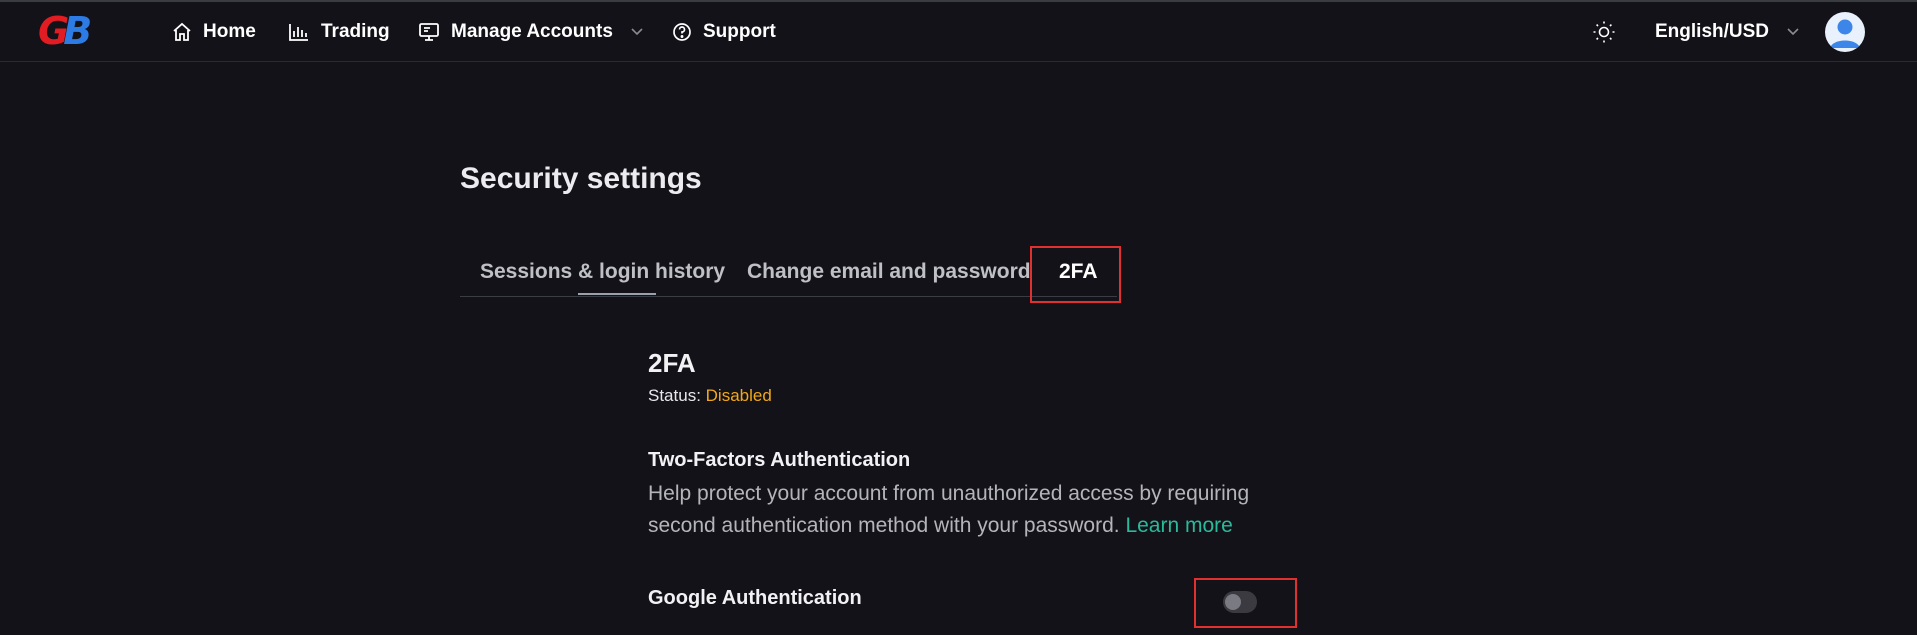  What do you see at coordinates (1245, 603) in the screenshot?
I see `toggle-highlight-box` at bounding box center [1245, 603].